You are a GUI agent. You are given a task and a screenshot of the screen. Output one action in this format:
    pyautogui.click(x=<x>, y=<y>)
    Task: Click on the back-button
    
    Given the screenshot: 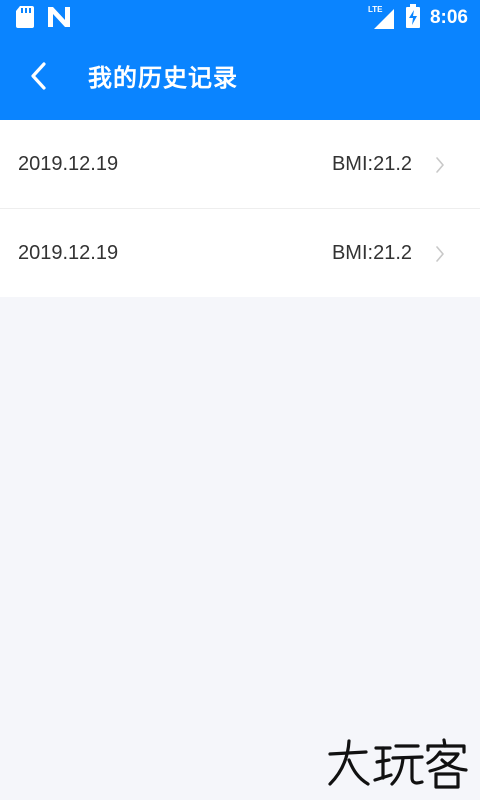 What is the action you would take?
    pyautogui.click(x=38, y=78)
    